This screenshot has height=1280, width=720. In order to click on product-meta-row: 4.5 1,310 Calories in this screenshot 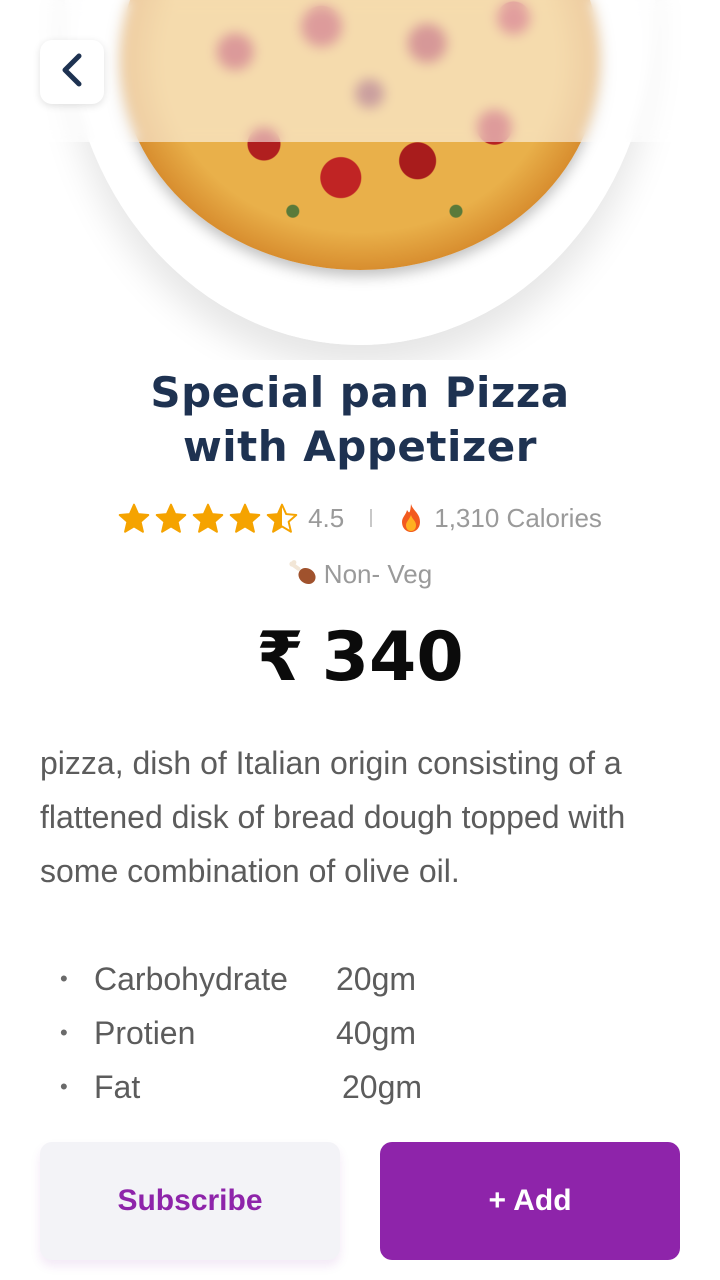, I will do `click(360, 518)`.